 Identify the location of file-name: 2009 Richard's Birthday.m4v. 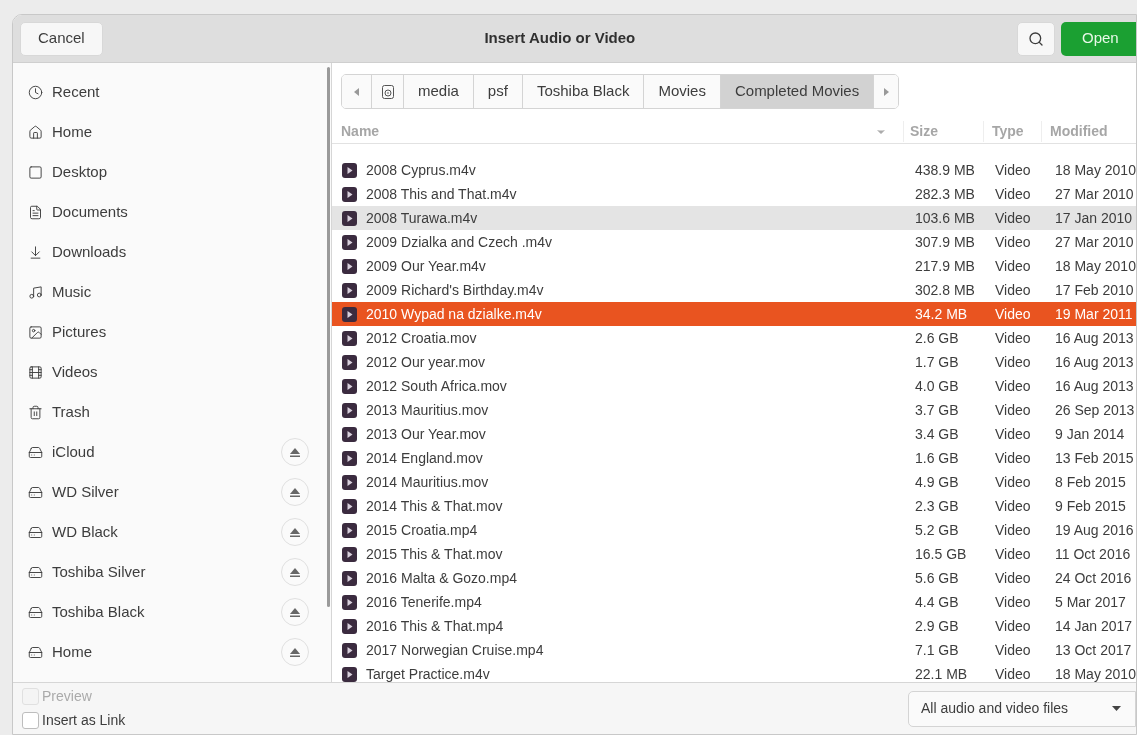
(455, 290).